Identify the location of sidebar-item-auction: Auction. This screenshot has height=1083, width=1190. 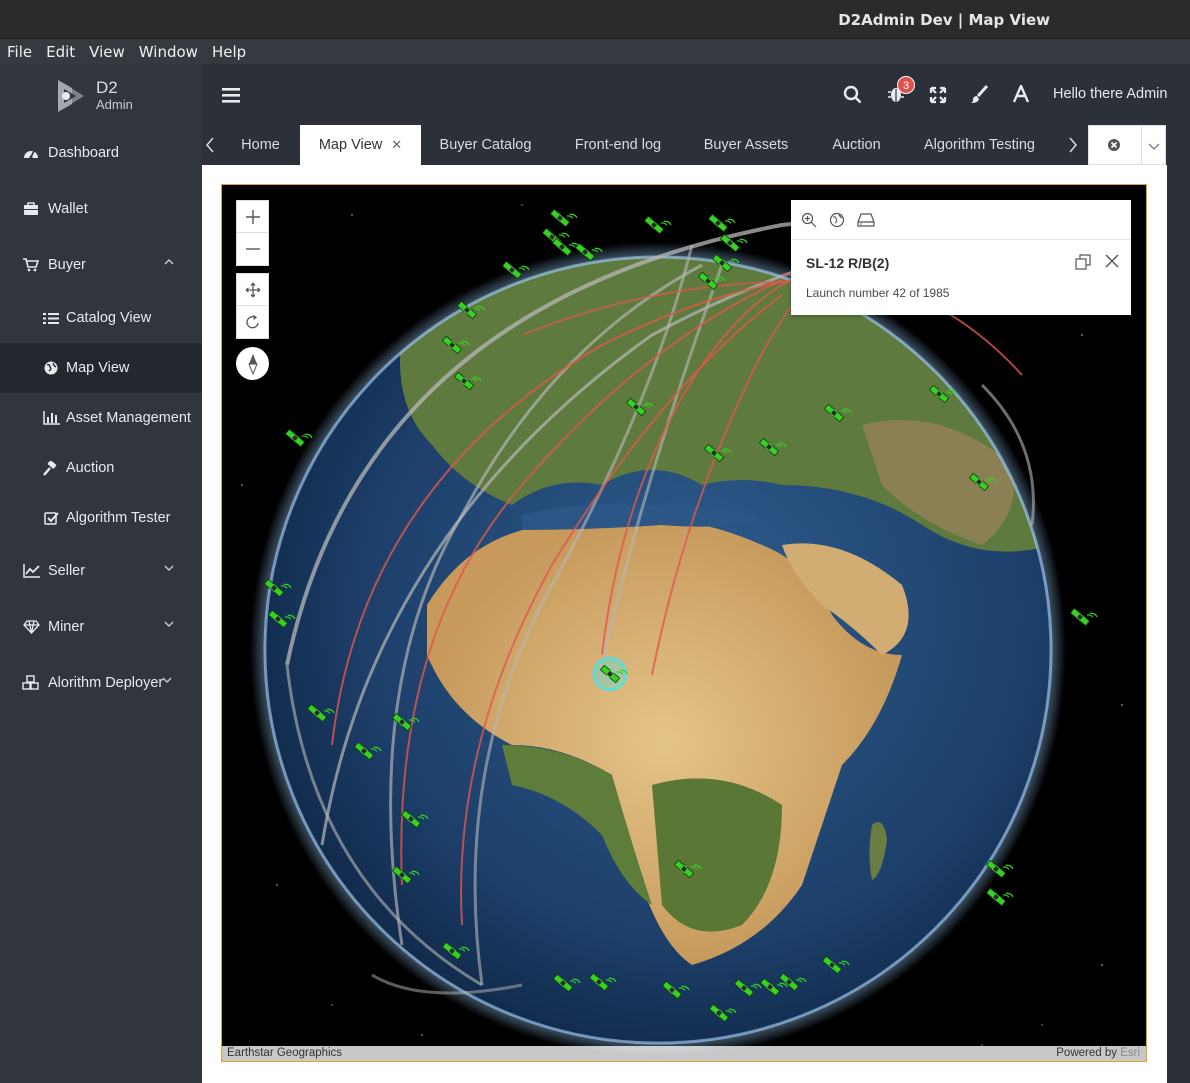
(101, 468).